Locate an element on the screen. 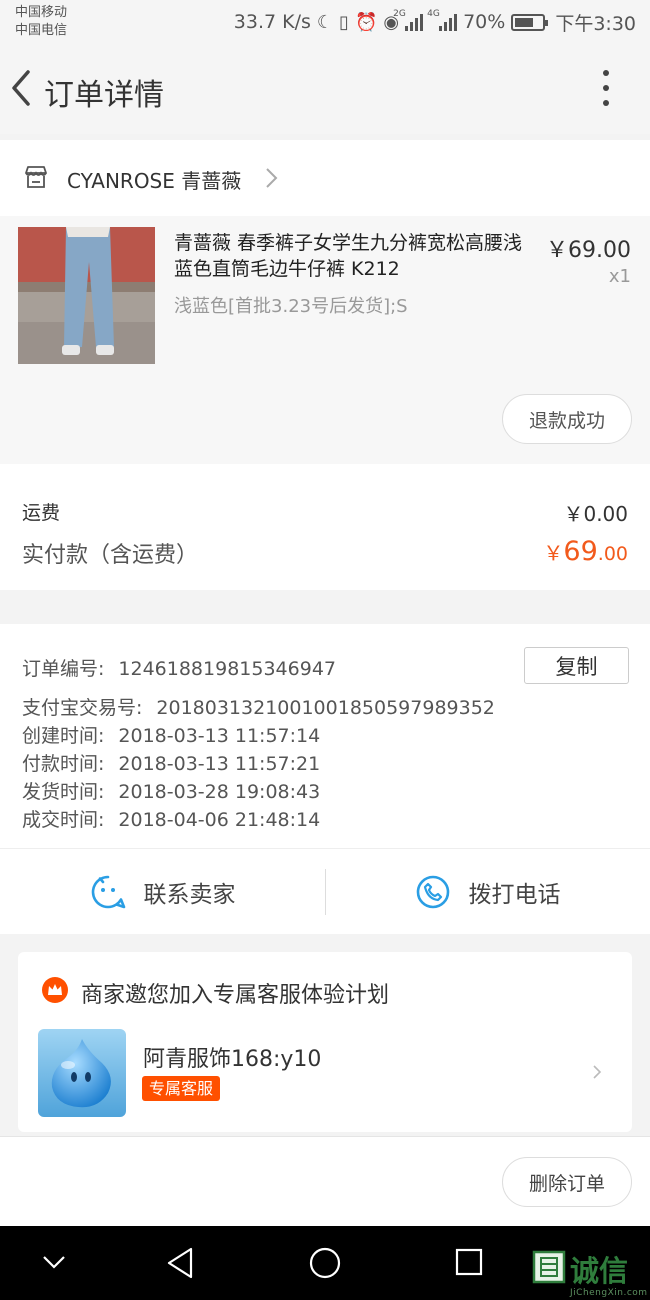 The height and width of the screenshot is (1300, 650). crown-badge-icon is located at coordinates (55, 990).